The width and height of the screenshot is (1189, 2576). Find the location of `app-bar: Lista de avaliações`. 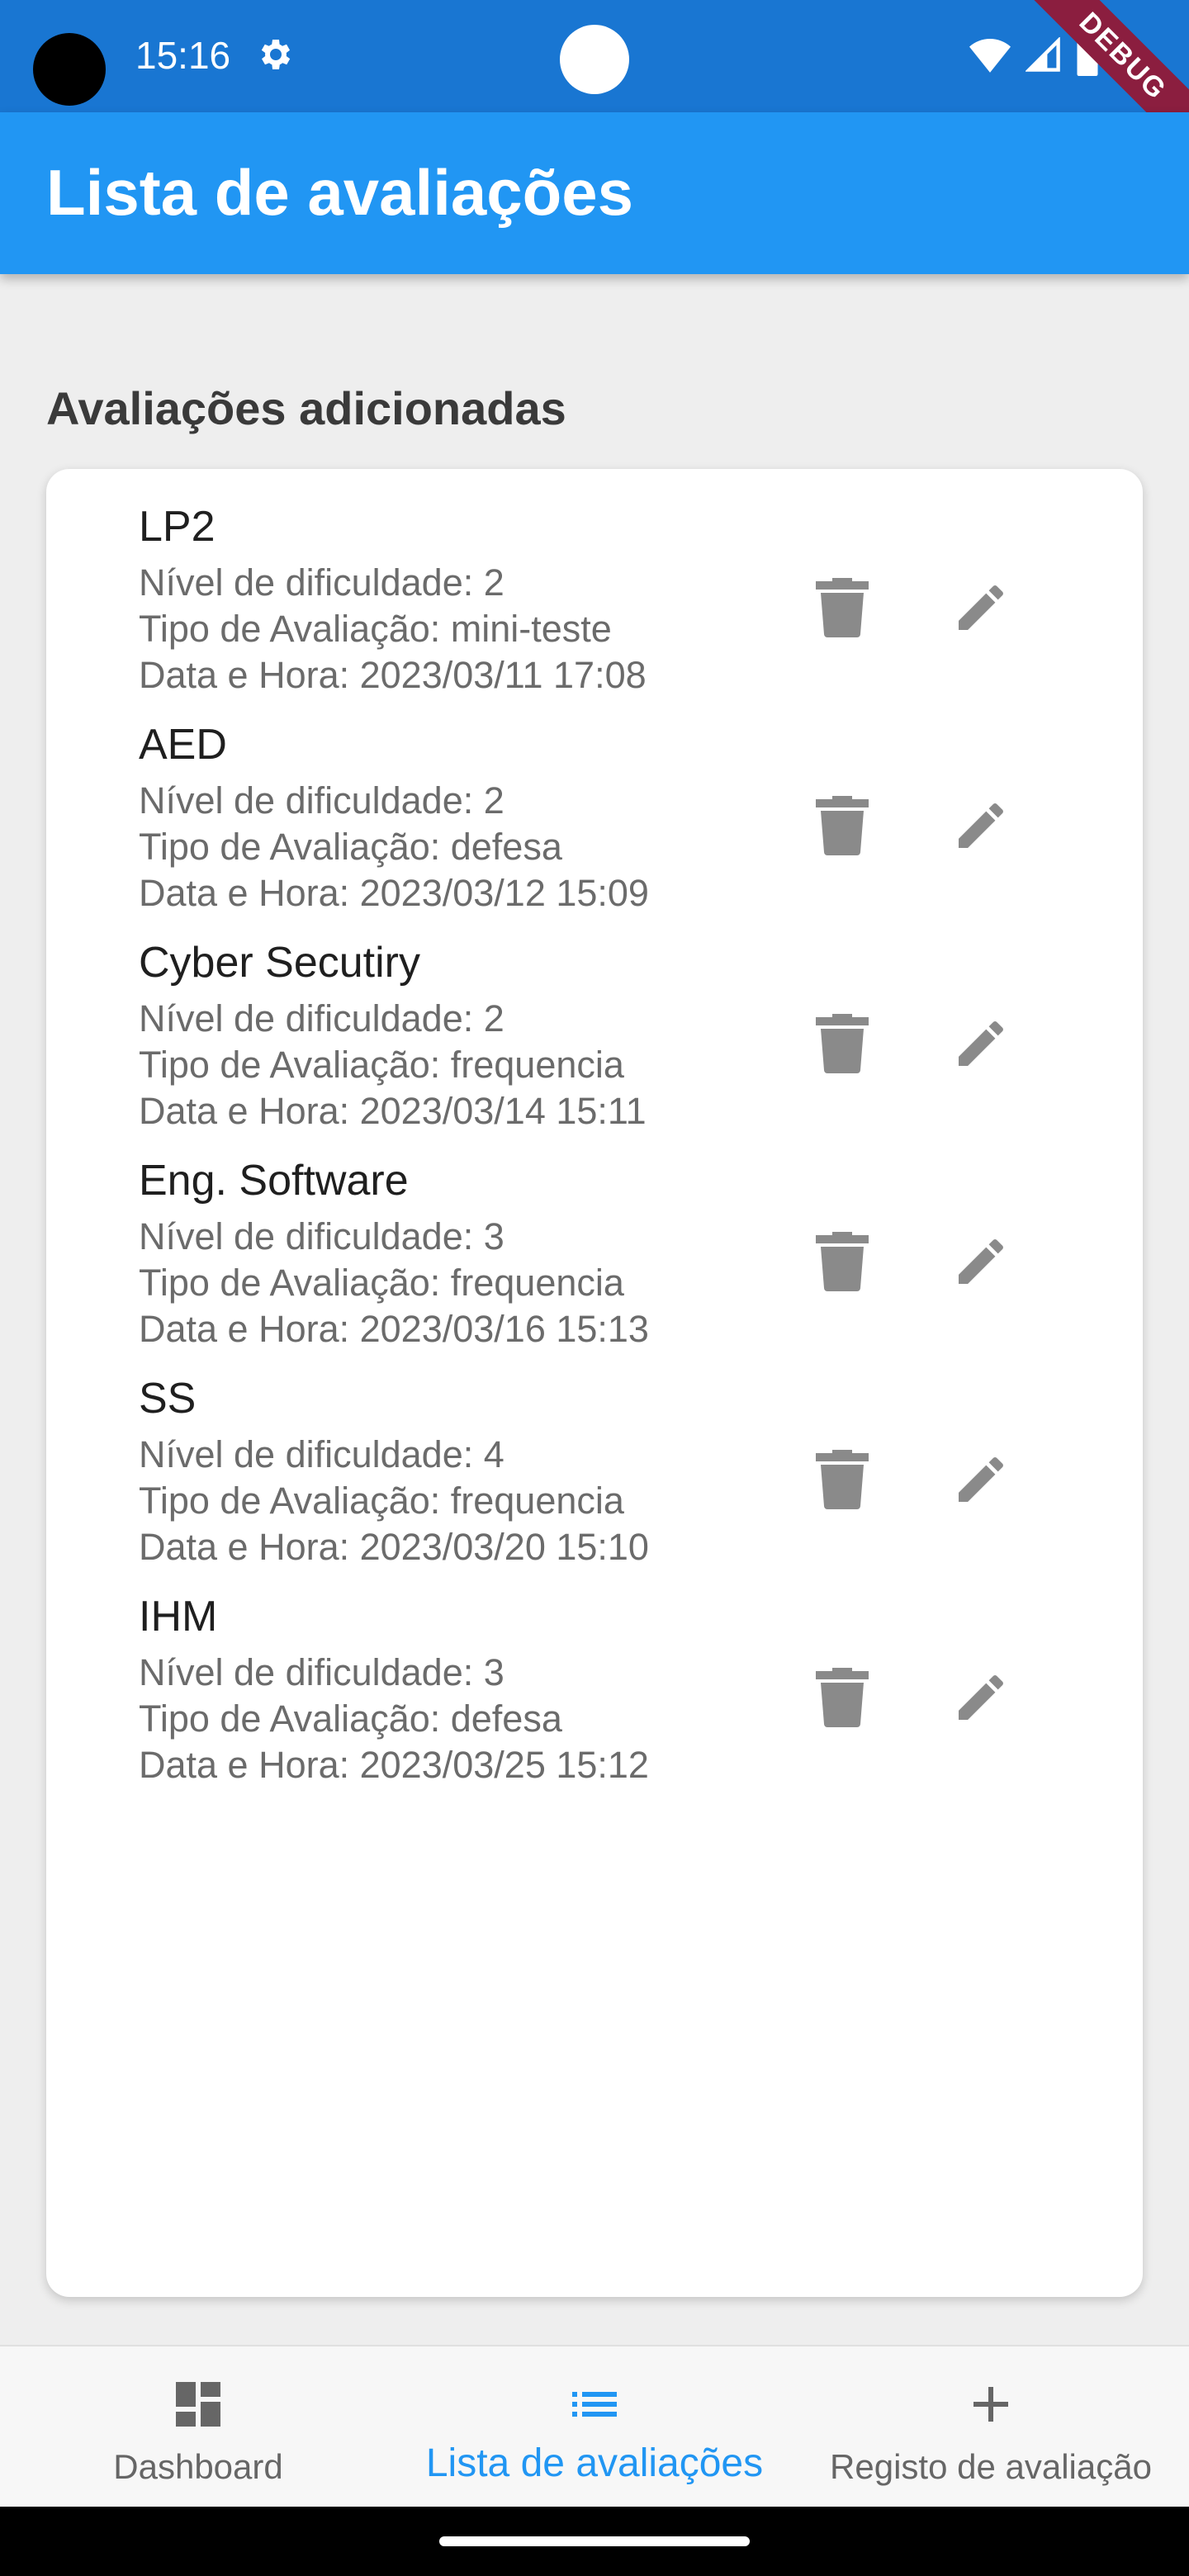

app-bar: Lista de avaliações is located at coordinates (594, 193).